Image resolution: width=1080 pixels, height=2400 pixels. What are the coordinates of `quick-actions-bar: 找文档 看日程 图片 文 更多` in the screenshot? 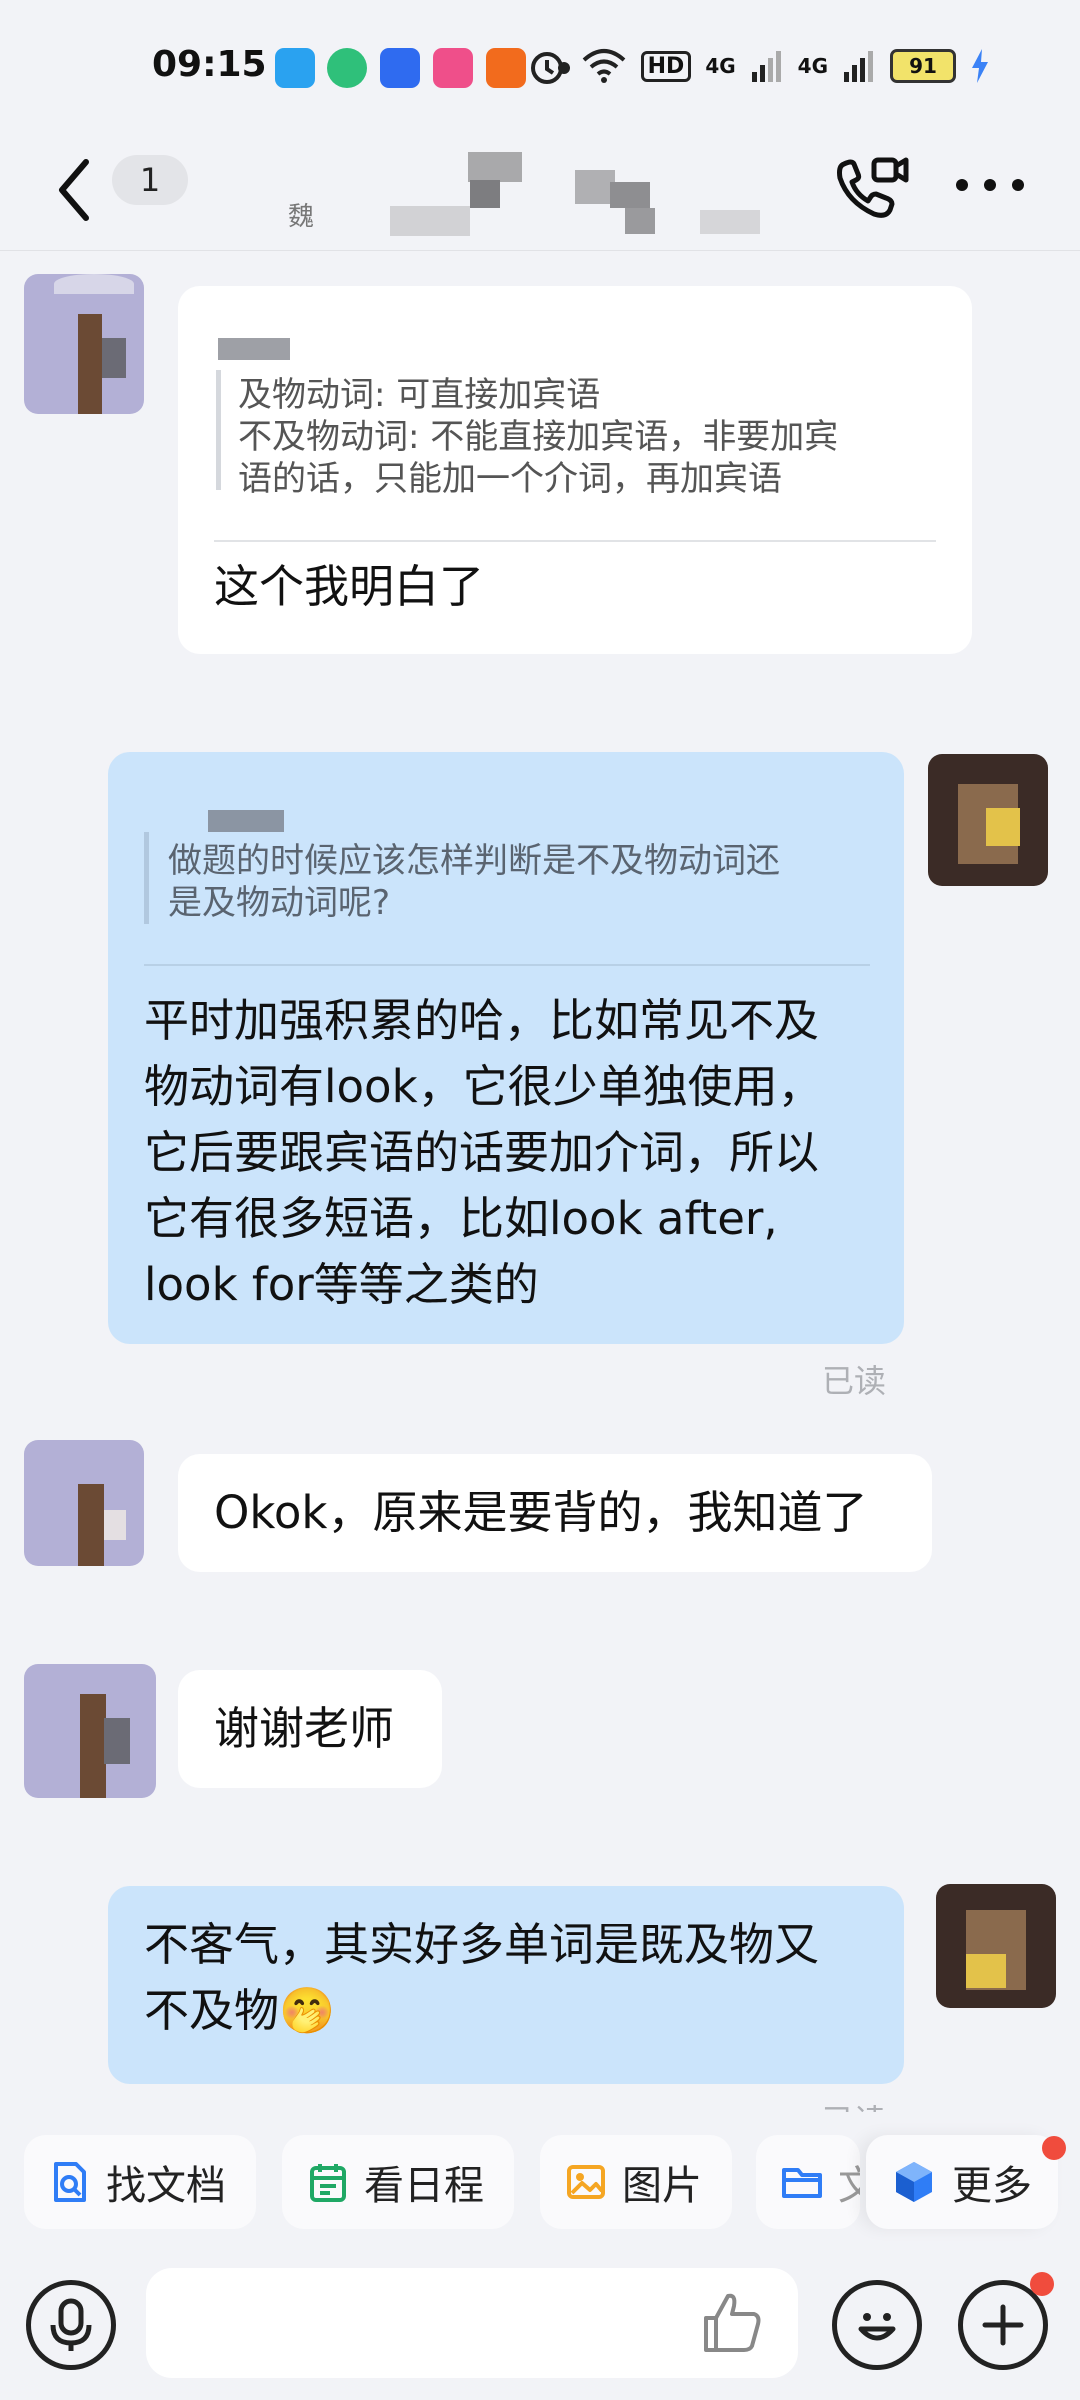 It's located at (540, 2180).